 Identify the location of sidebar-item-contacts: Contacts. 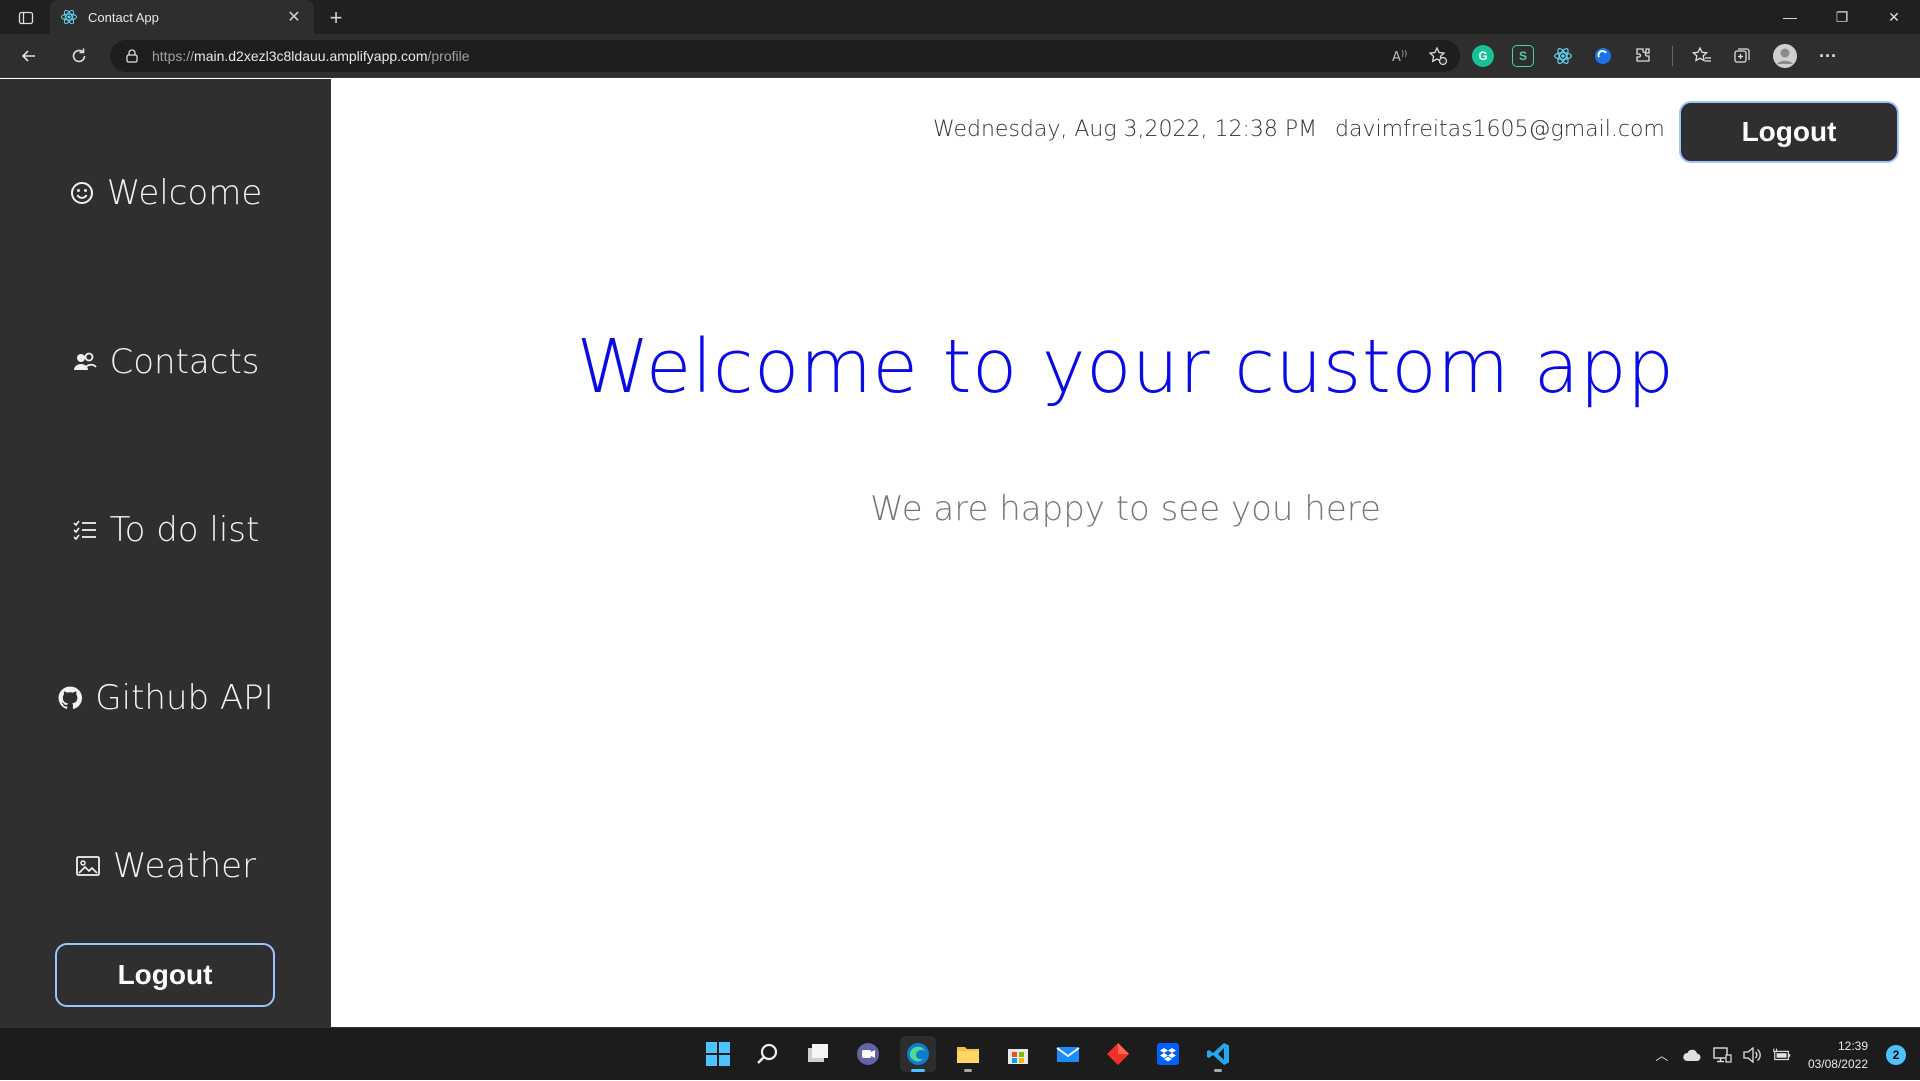
(165, 362).